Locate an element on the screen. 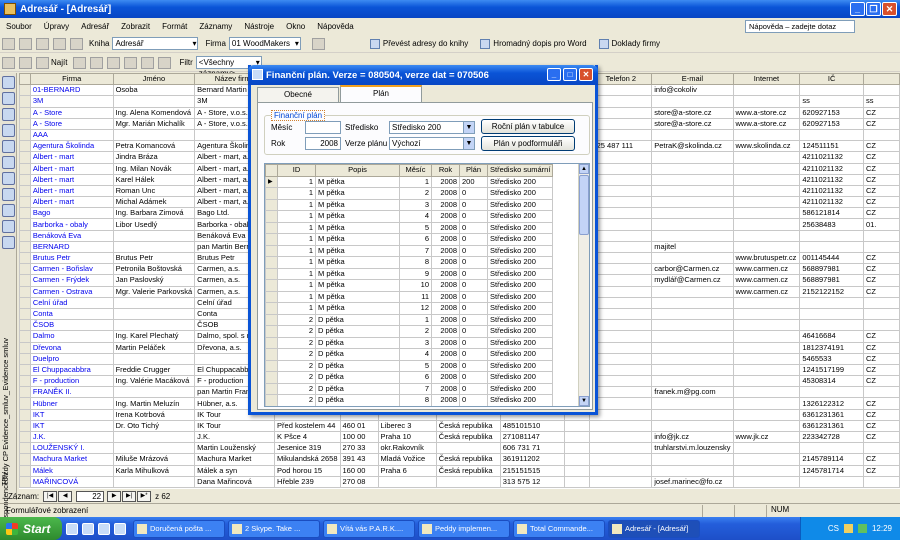  table-cell: 2152122152 is located at coordinates (831, 291).